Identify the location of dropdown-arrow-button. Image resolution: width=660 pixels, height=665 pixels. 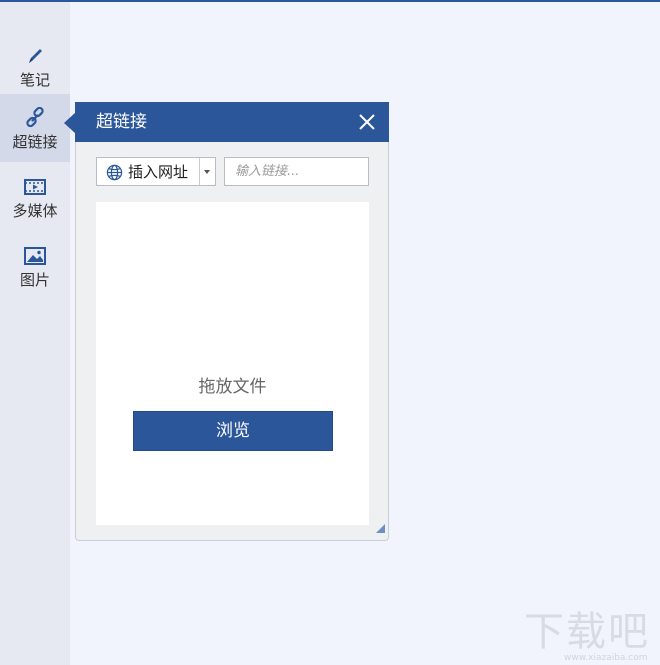
(207, 171).